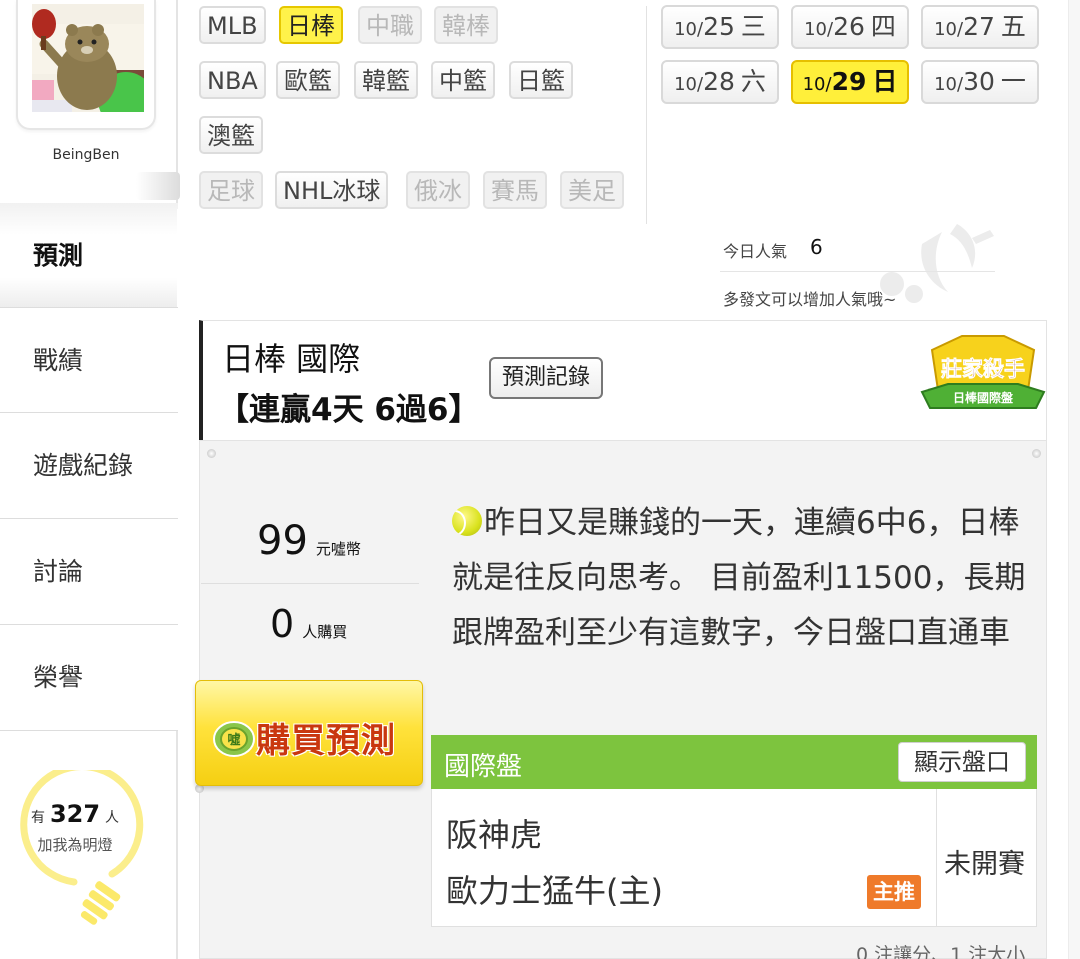 The height and width of the screenshot is (959, 1080). I want to click on date-1026: 10/26 四, so click(850, 27).